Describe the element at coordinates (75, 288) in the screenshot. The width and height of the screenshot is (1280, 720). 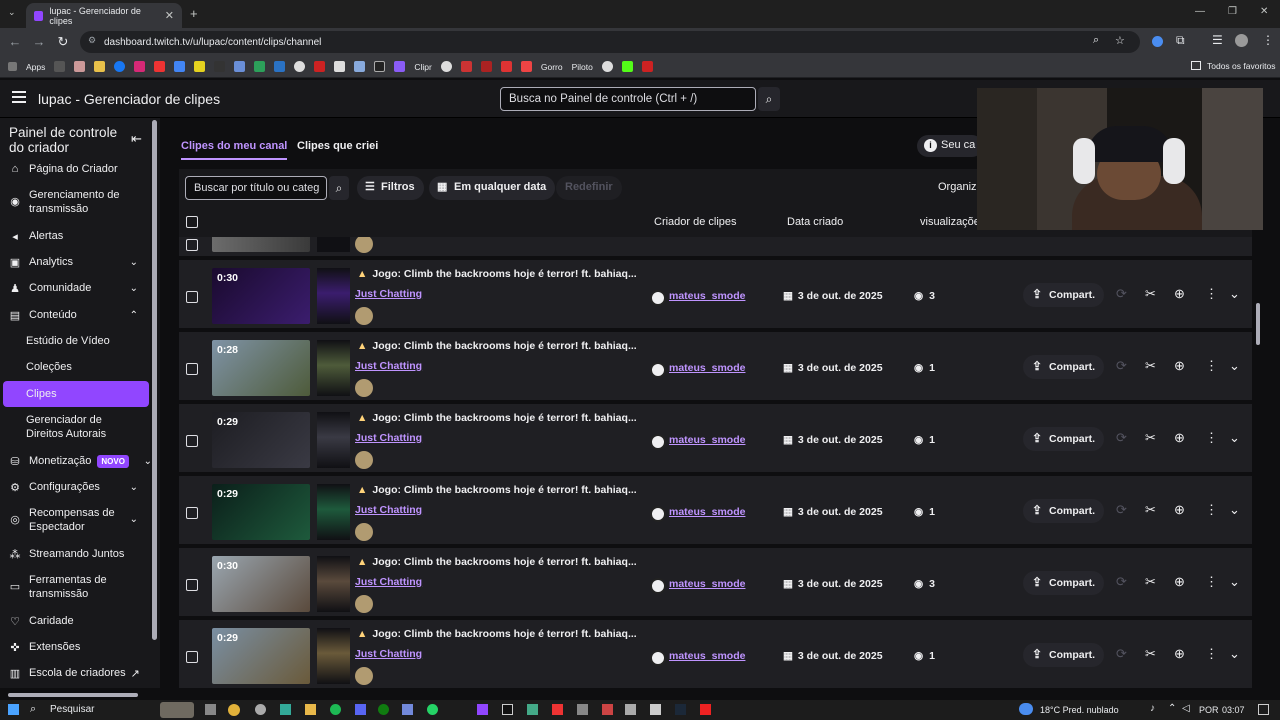
I see `sidebar-item-community: ♟ Comunidade ⌄` at that location.